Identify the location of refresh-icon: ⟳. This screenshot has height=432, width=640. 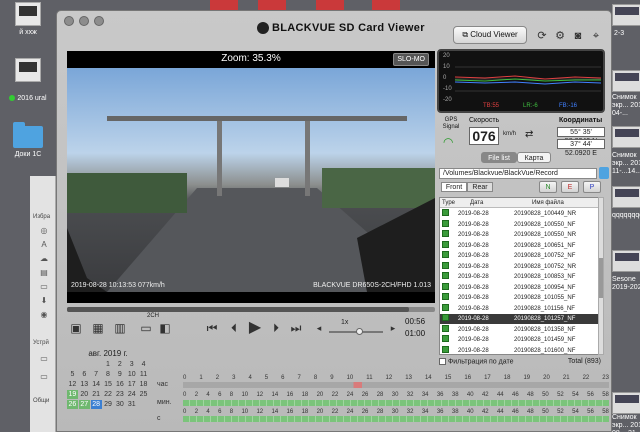
(542, 36).